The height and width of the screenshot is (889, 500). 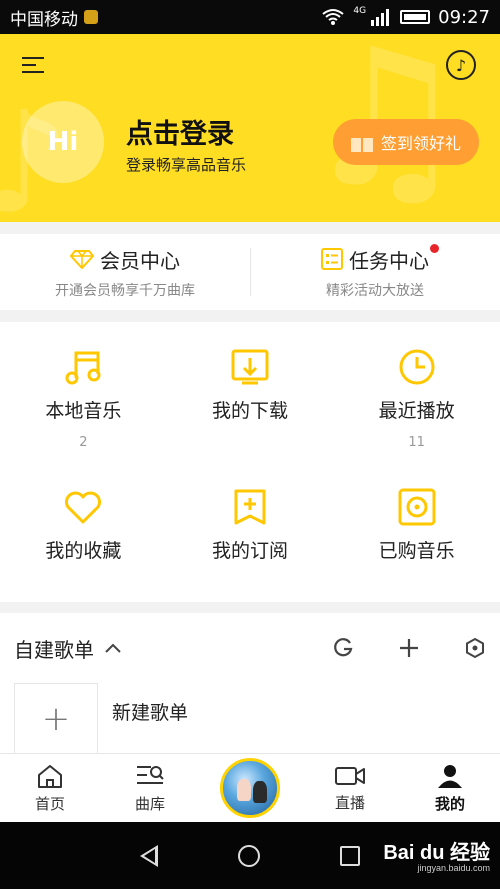 I want to click on grid-item-subscriptions: 我的订阅, so click(x=250, y=532).